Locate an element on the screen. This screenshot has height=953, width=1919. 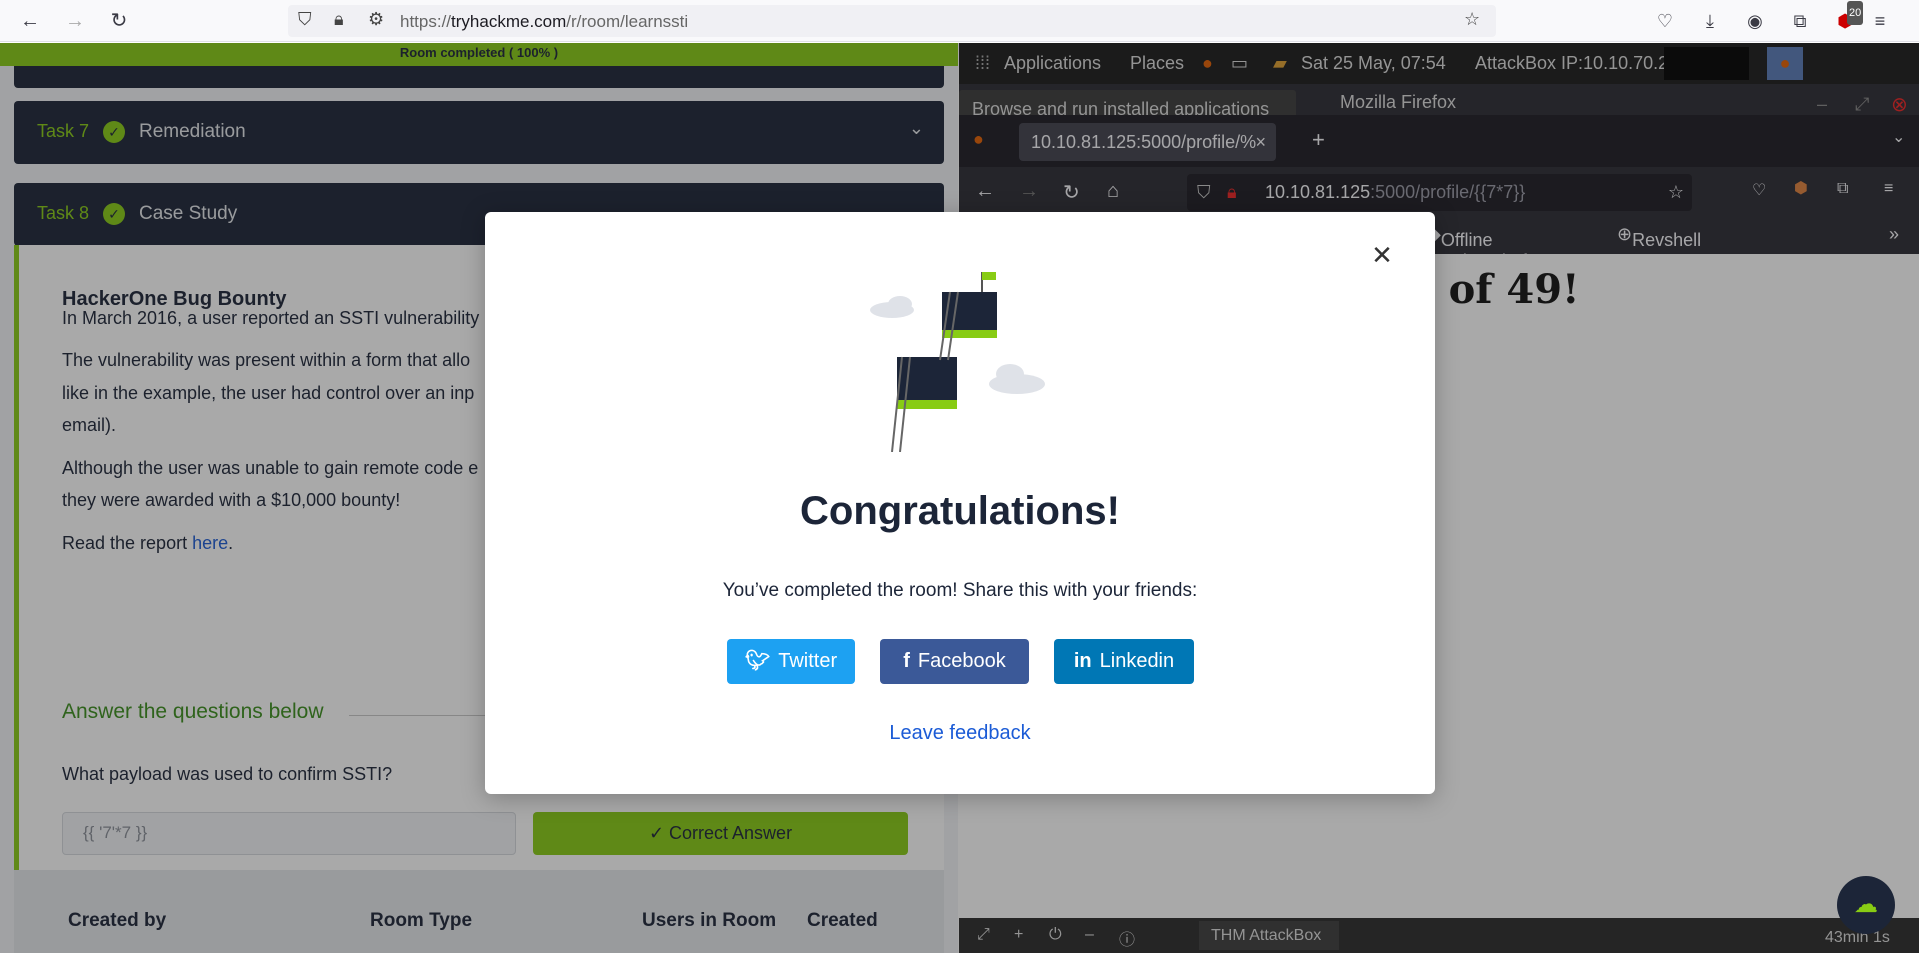
share-facebook-button: f Facebook is located at coordinates (954, 661).